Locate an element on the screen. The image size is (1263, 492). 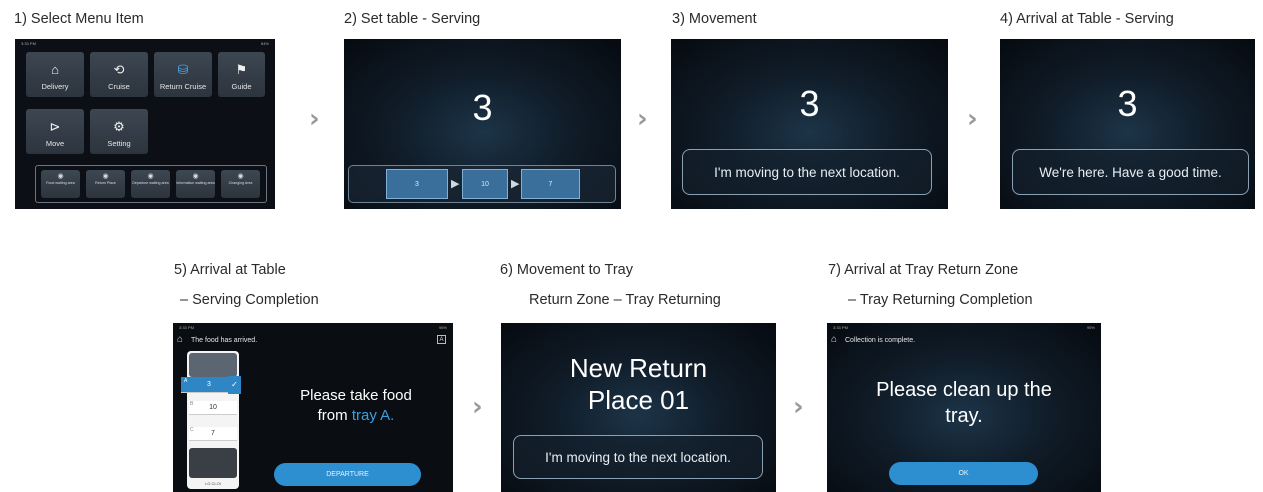
set-table-screen: 3 3 ▶ 10 ▶ 7 is located at coordinates (482, 124).